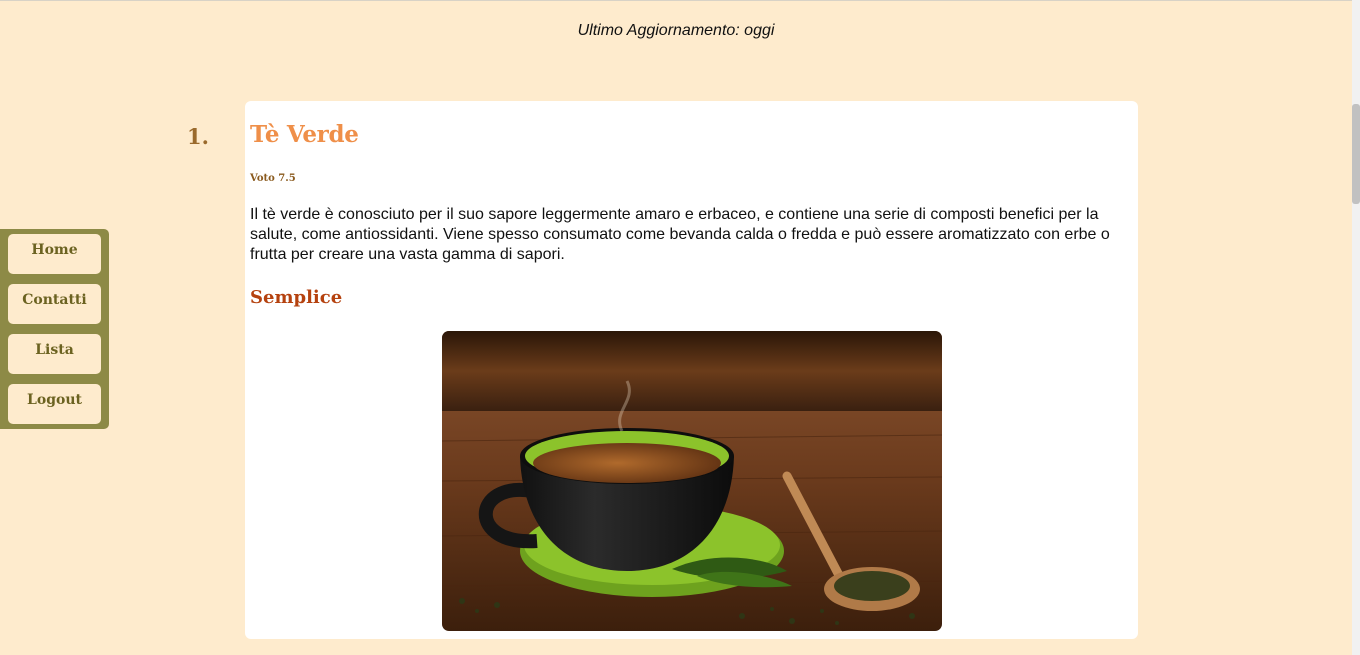  I want to click on list-item-number: 1., so click(198, 136).